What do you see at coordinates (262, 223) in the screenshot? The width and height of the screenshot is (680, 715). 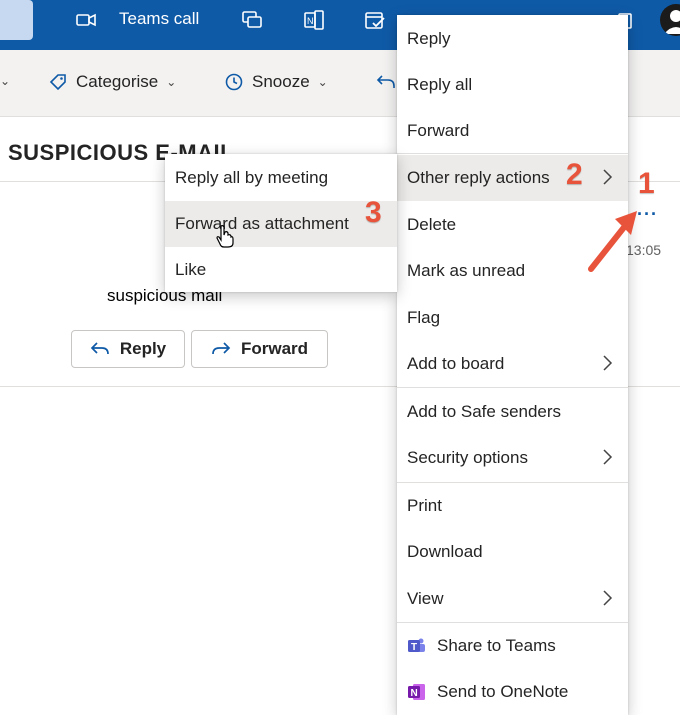 I see `submenu-item-label: Forward as attachment` at bounding box center [262, 223].